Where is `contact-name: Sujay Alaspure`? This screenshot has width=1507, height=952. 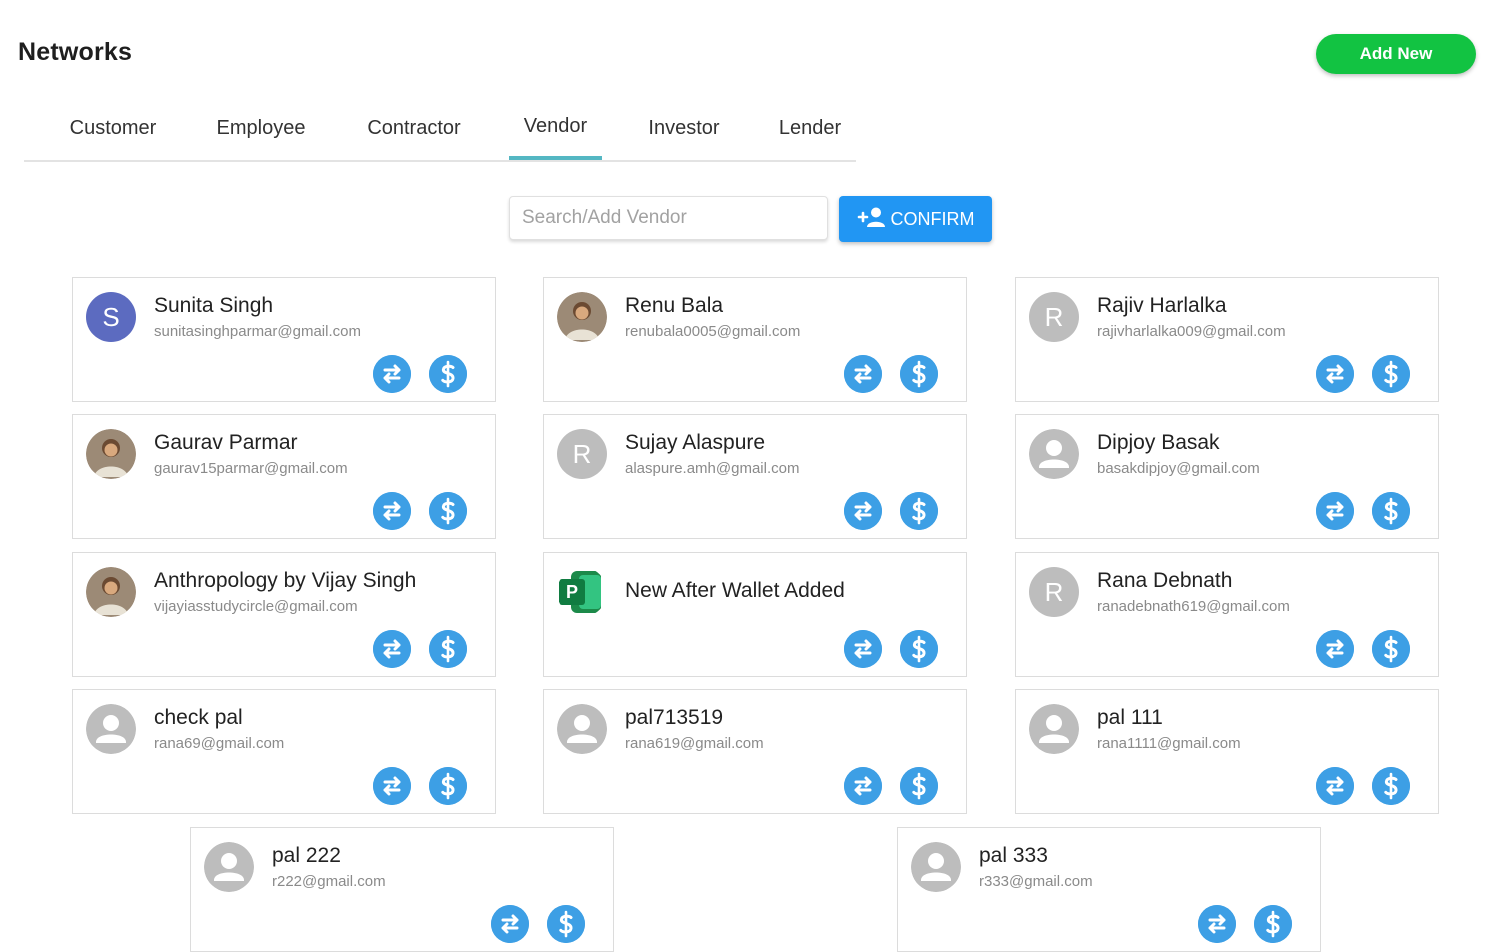 contact-name: Sujay Alaspure is located at coordinates (695, 442).